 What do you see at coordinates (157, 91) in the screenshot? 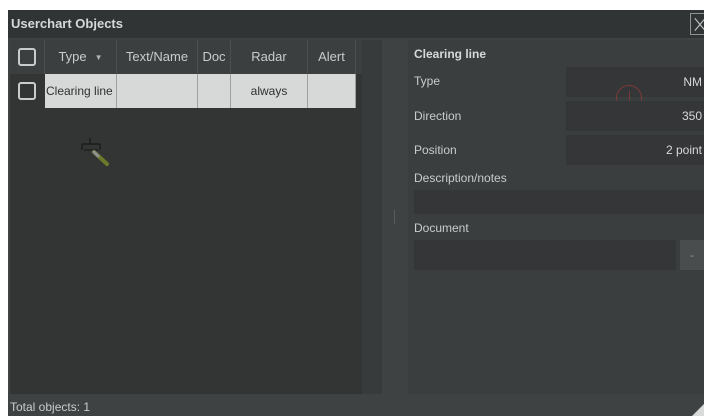
I see `cell-text-name` at bounding box center [157, 91].